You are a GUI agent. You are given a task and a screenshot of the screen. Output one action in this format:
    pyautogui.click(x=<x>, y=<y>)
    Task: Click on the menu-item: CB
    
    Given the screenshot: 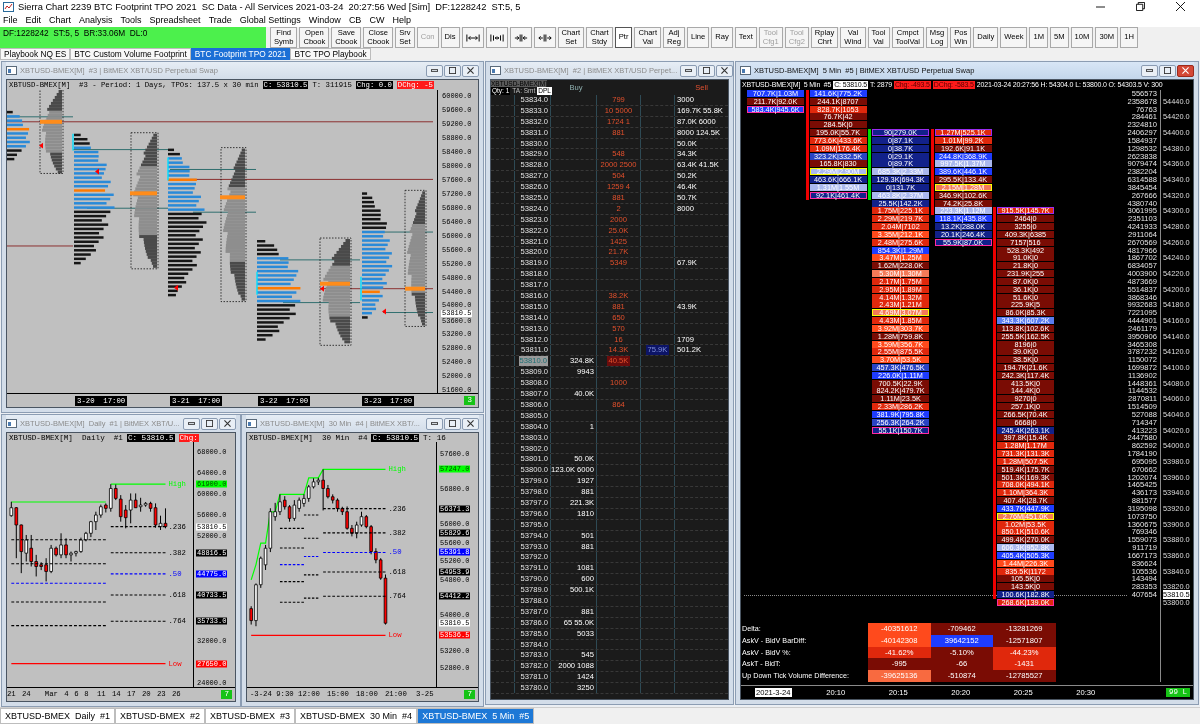 What is the action you would take?
    pyautogui.click(x=355, y=20)
    